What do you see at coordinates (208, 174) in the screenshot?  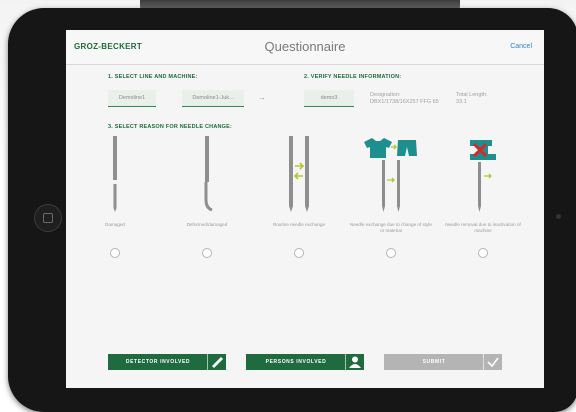 I see `bent-needle-icon` at bounding box center [208, 174].